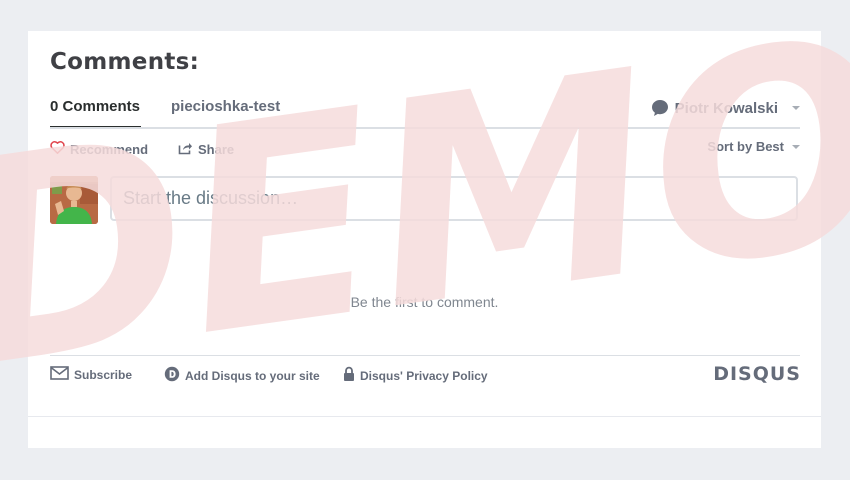  I want to click on chat-bubble-icon, so click(660, 108).